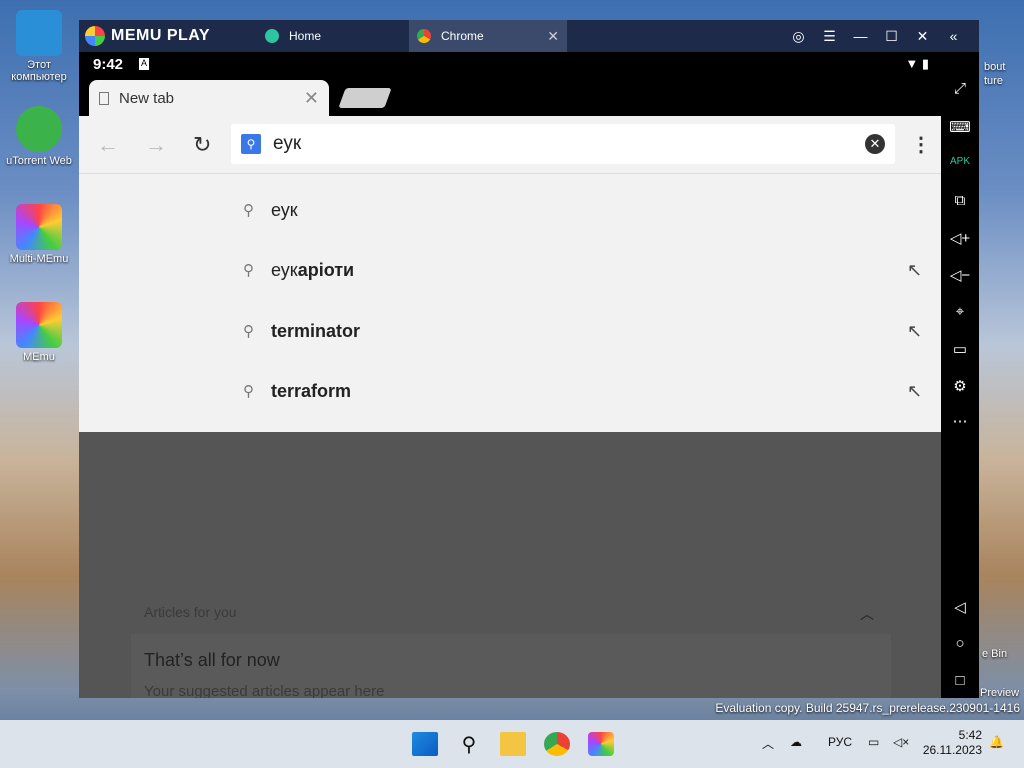 The width and height of the screenshot is (1024, 768). Describe the element at coordinates (901, 742) in the screenshot. I see `volume-muted-icon: ◁×` at that location.